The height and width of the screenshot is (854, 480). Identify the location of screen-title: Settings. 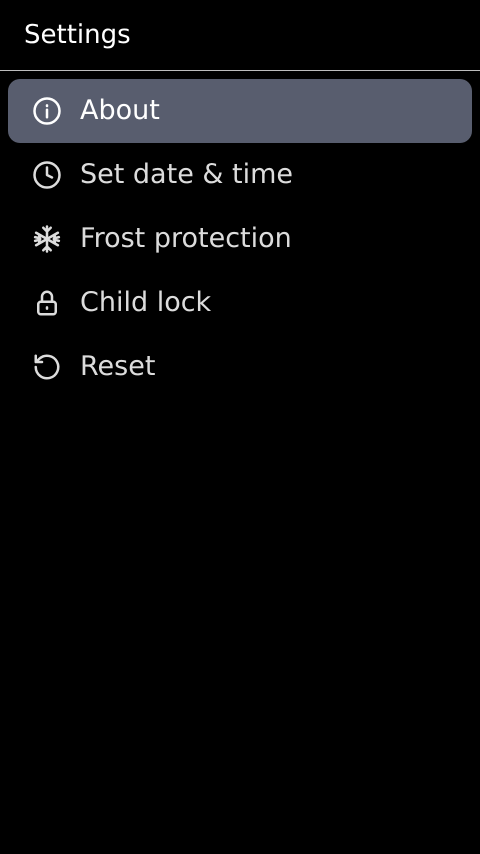
(77, 35).